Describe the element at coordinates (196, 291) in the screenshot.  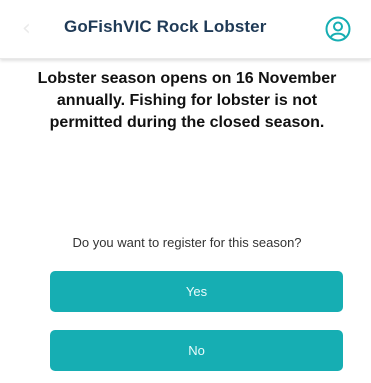
I see `yes-button: Yes` at that location.